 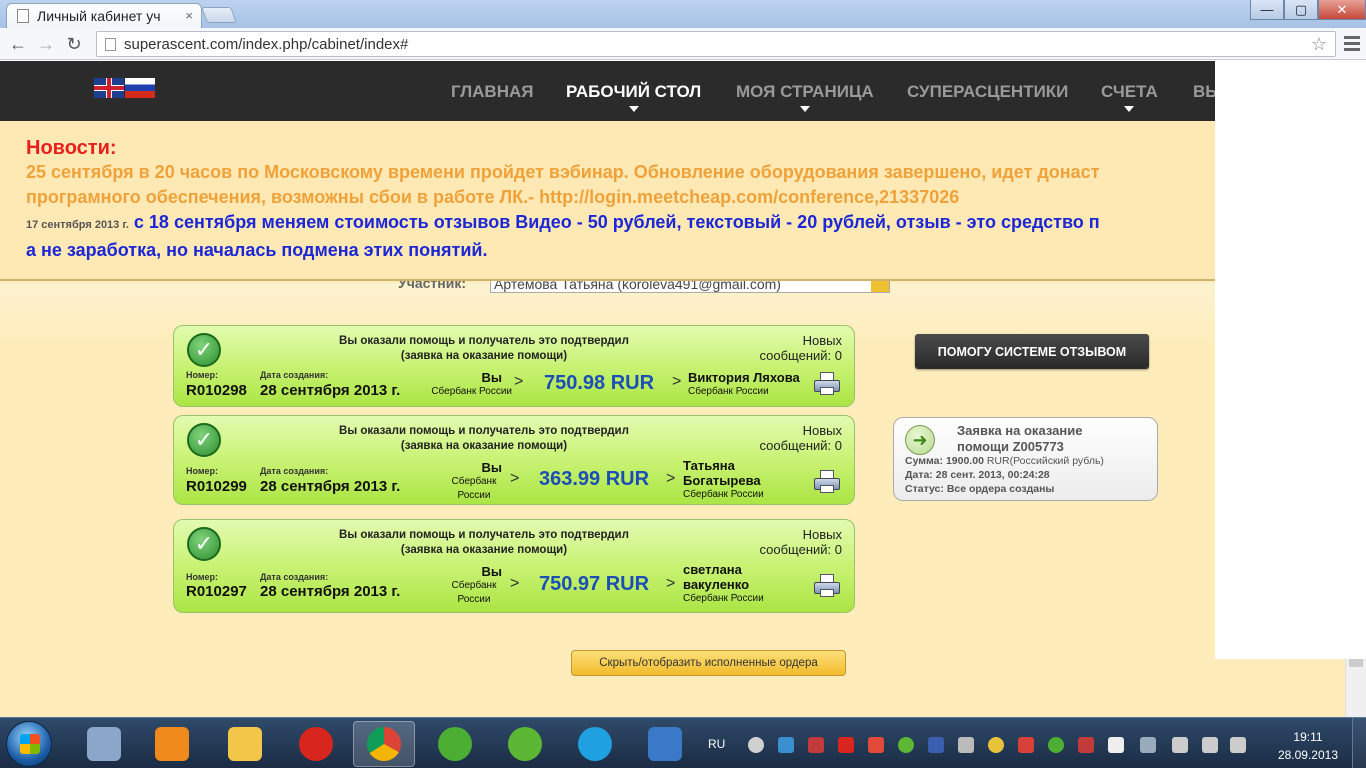 What do you see at coordinates (1319, 44) in the screenshot?
I see `bookmark-star-icon: ☆` at bounding box center [1319, 44].